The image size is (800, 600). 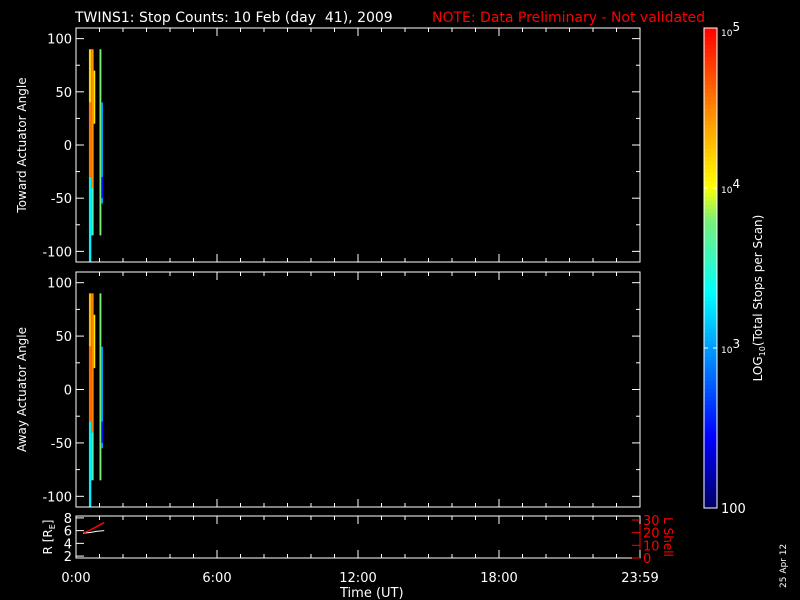 What do you see at coordinates (22, 145) in the screenshot?
I see `y-axis-label: Toward Actuator Angle` at bounding box center [22, 145].